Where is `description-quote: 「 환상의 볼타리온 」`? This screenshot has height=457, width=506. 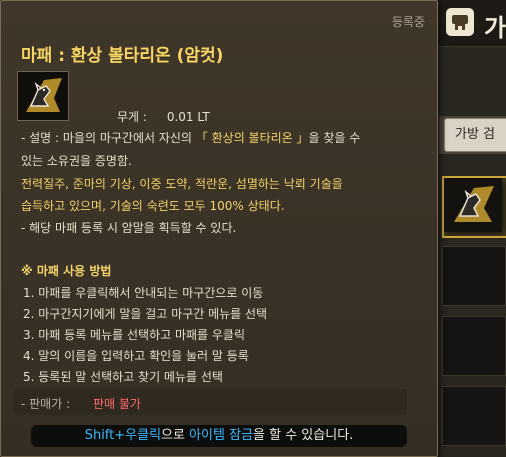 description-quote: 「 환상의 볼타리온 」 is located at coordinates (252, 138).